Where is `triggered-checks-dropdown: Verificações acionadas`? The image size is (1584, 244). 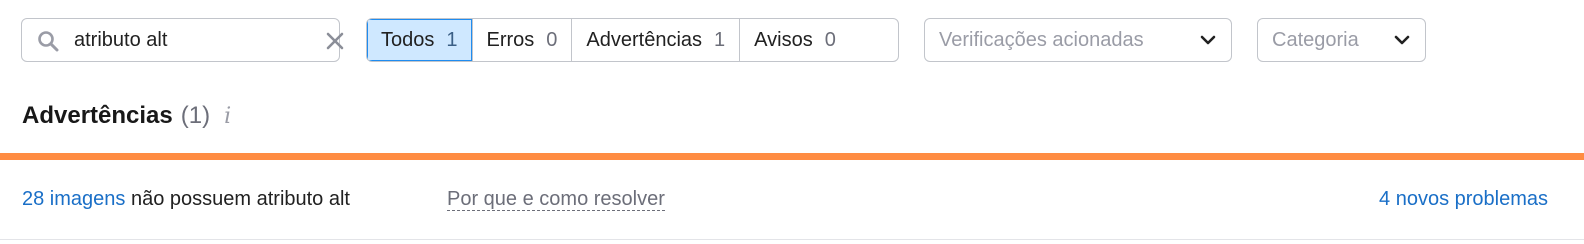 triggered-checks-dropdown: Verificações acionadas is located at coordinates (1078, 40).